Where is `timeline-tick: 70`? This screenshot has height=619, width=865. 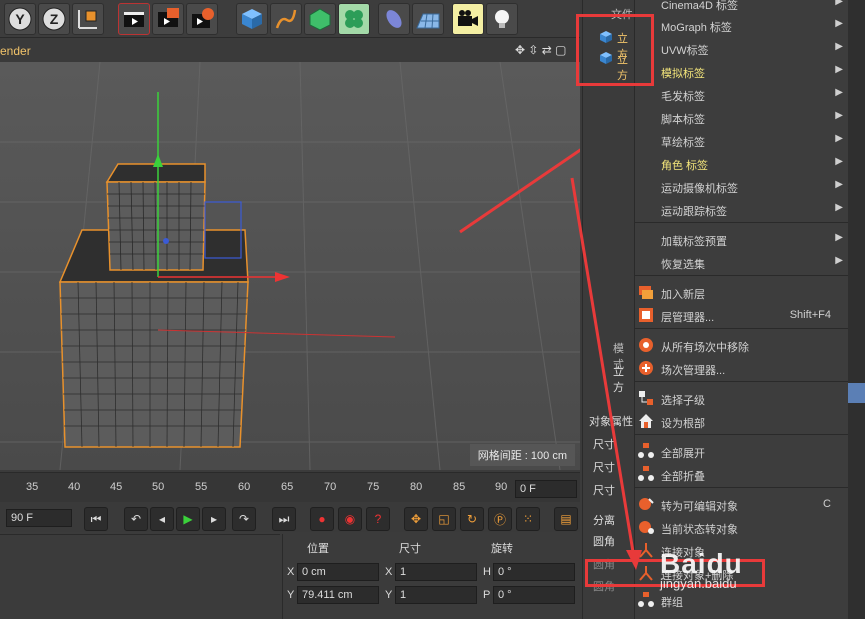
timeline-tick: 70 is located at coordinates (330, 487).